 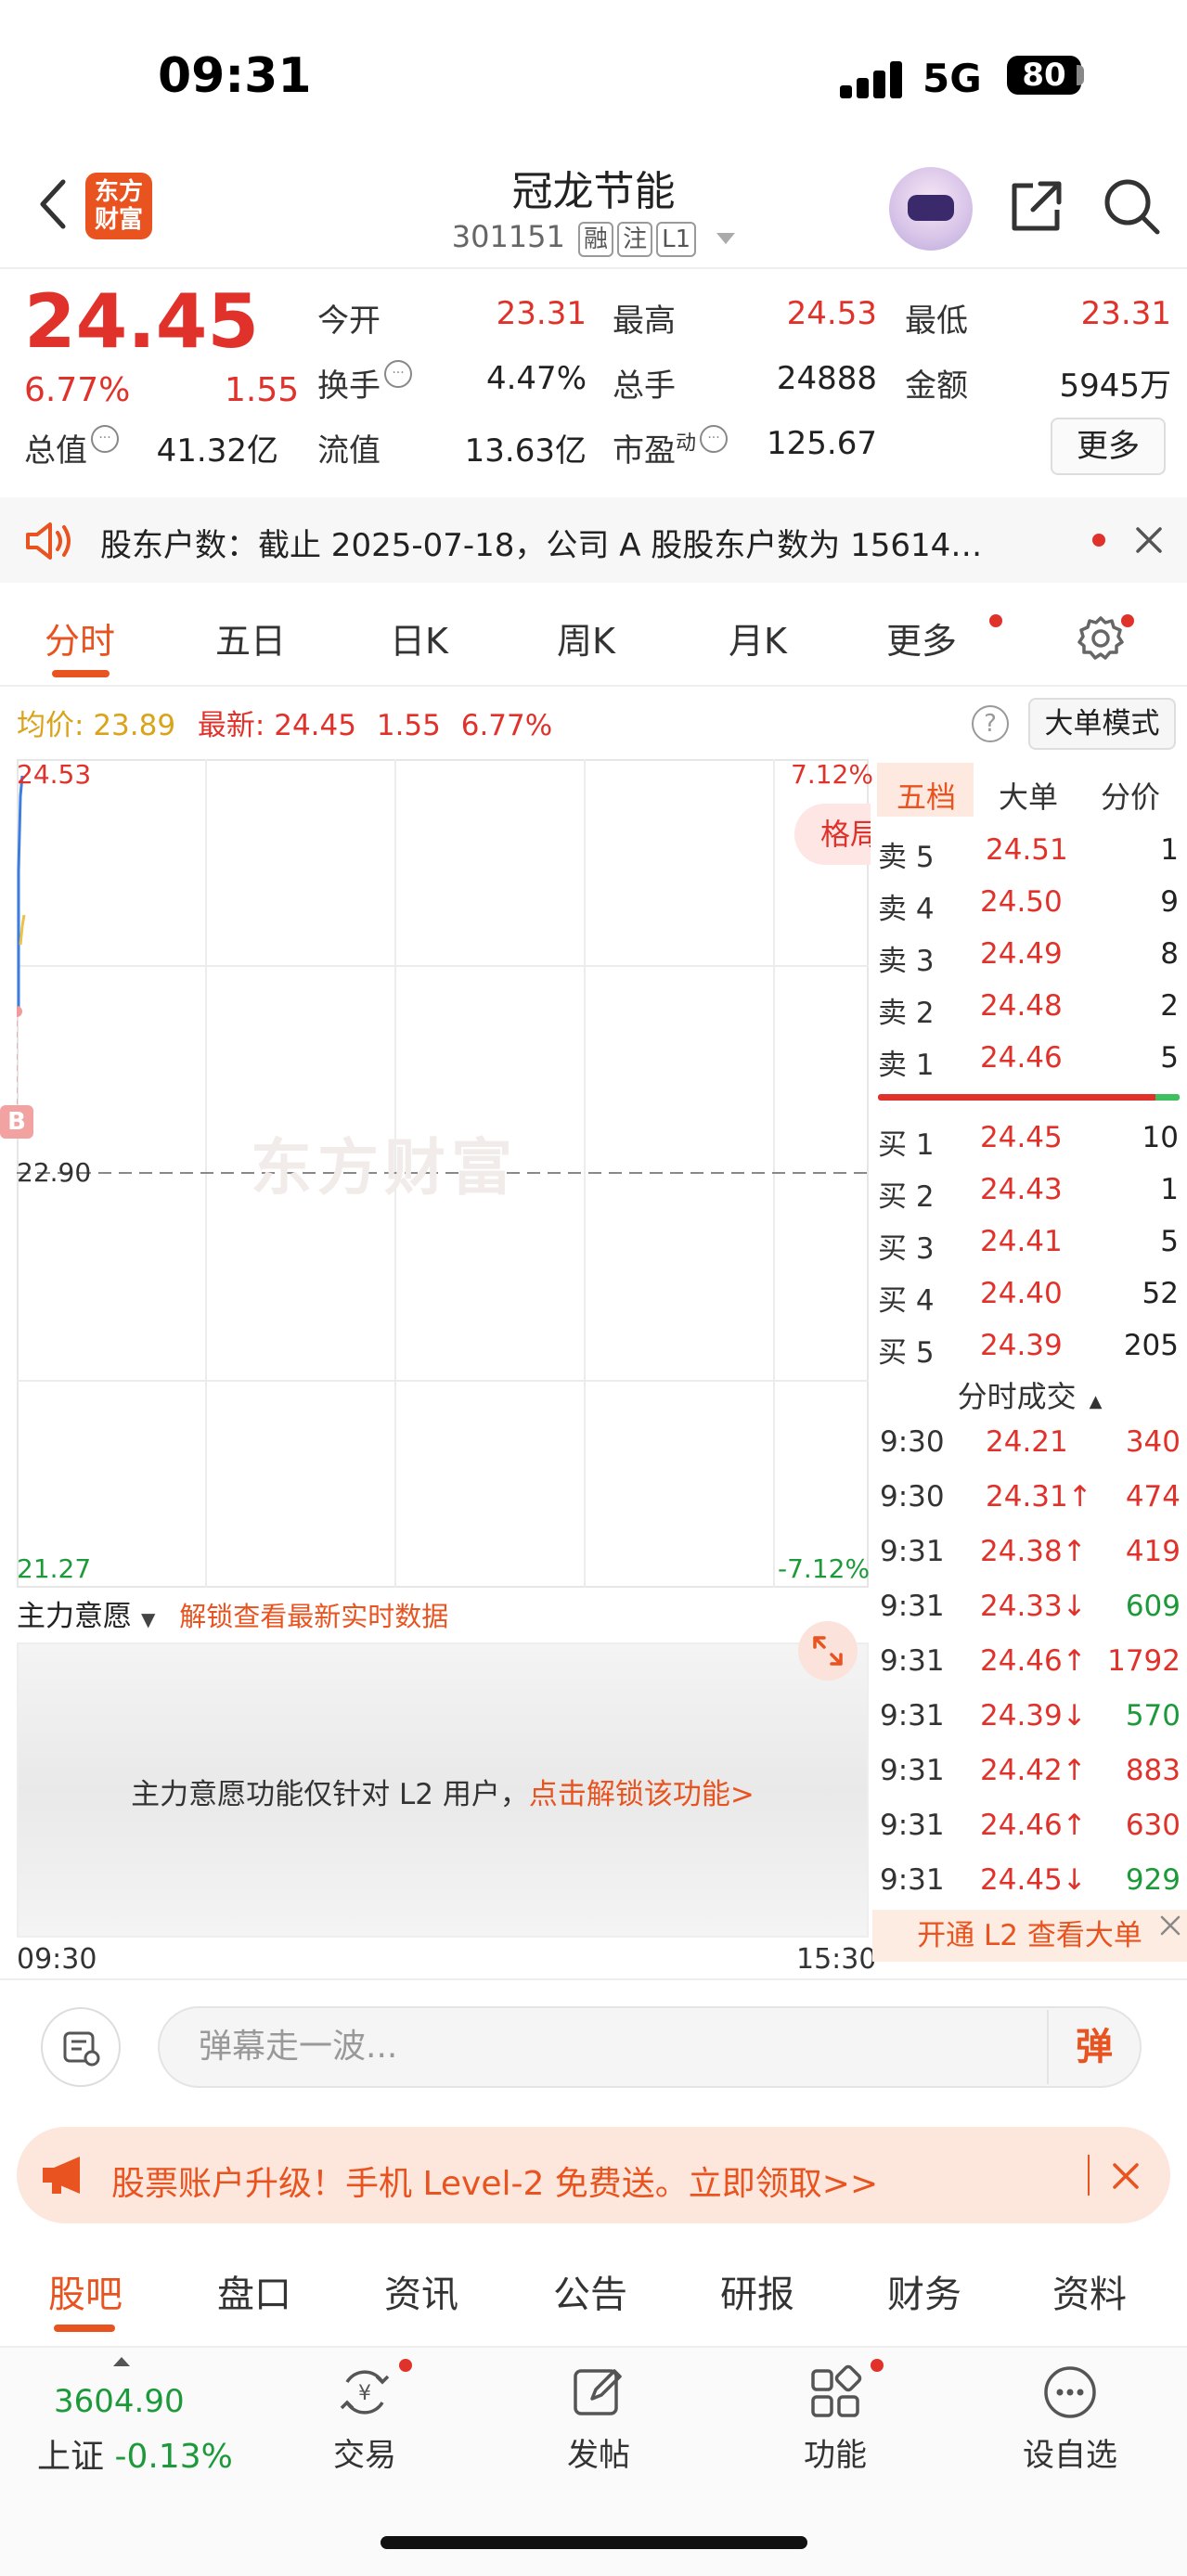 I want to click on tag-registered: 注, so click(x=635, y=239).